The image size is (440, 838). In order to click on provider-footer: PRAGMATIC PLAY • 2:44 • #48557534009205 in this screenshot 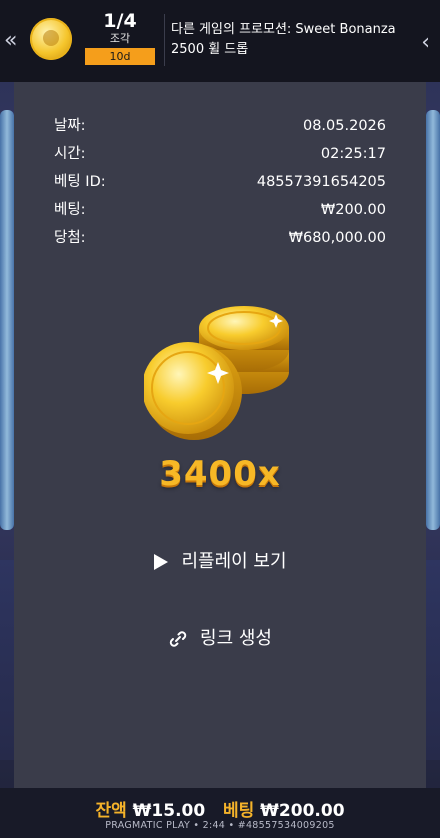, I will do `click(220, 825)`.